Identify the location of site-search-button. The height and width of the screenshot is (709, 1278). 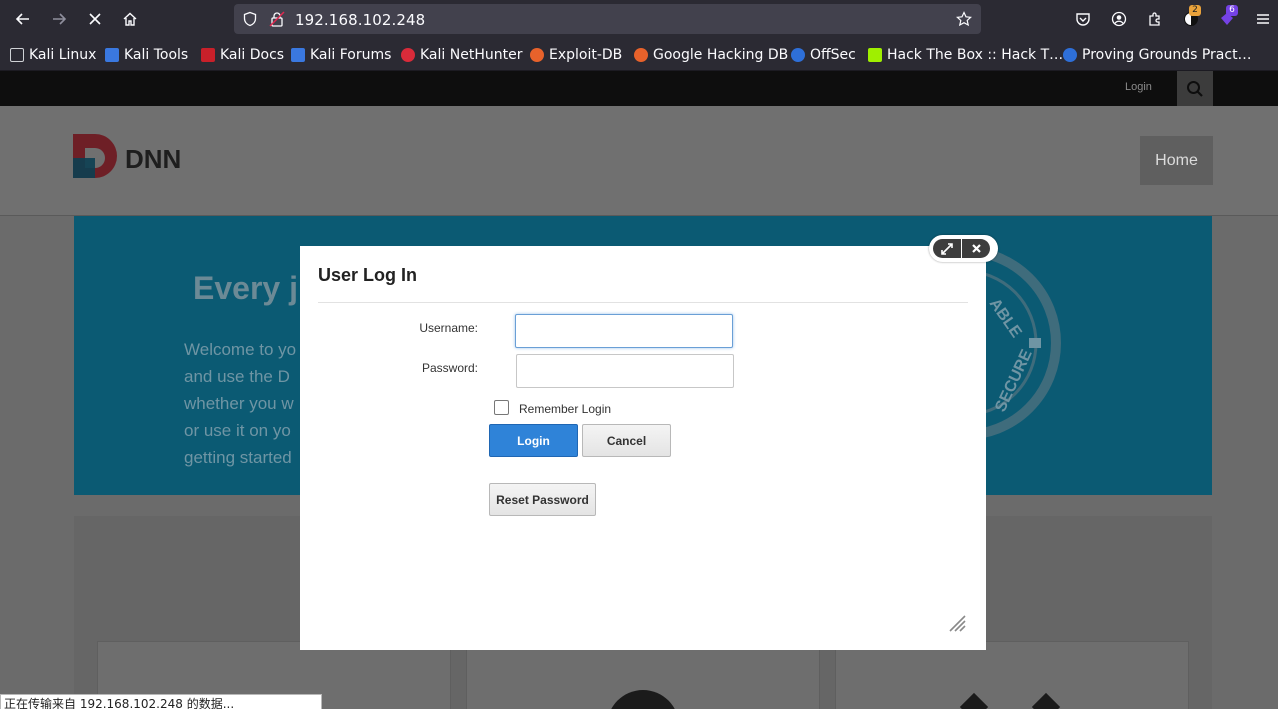
(1195, 88).